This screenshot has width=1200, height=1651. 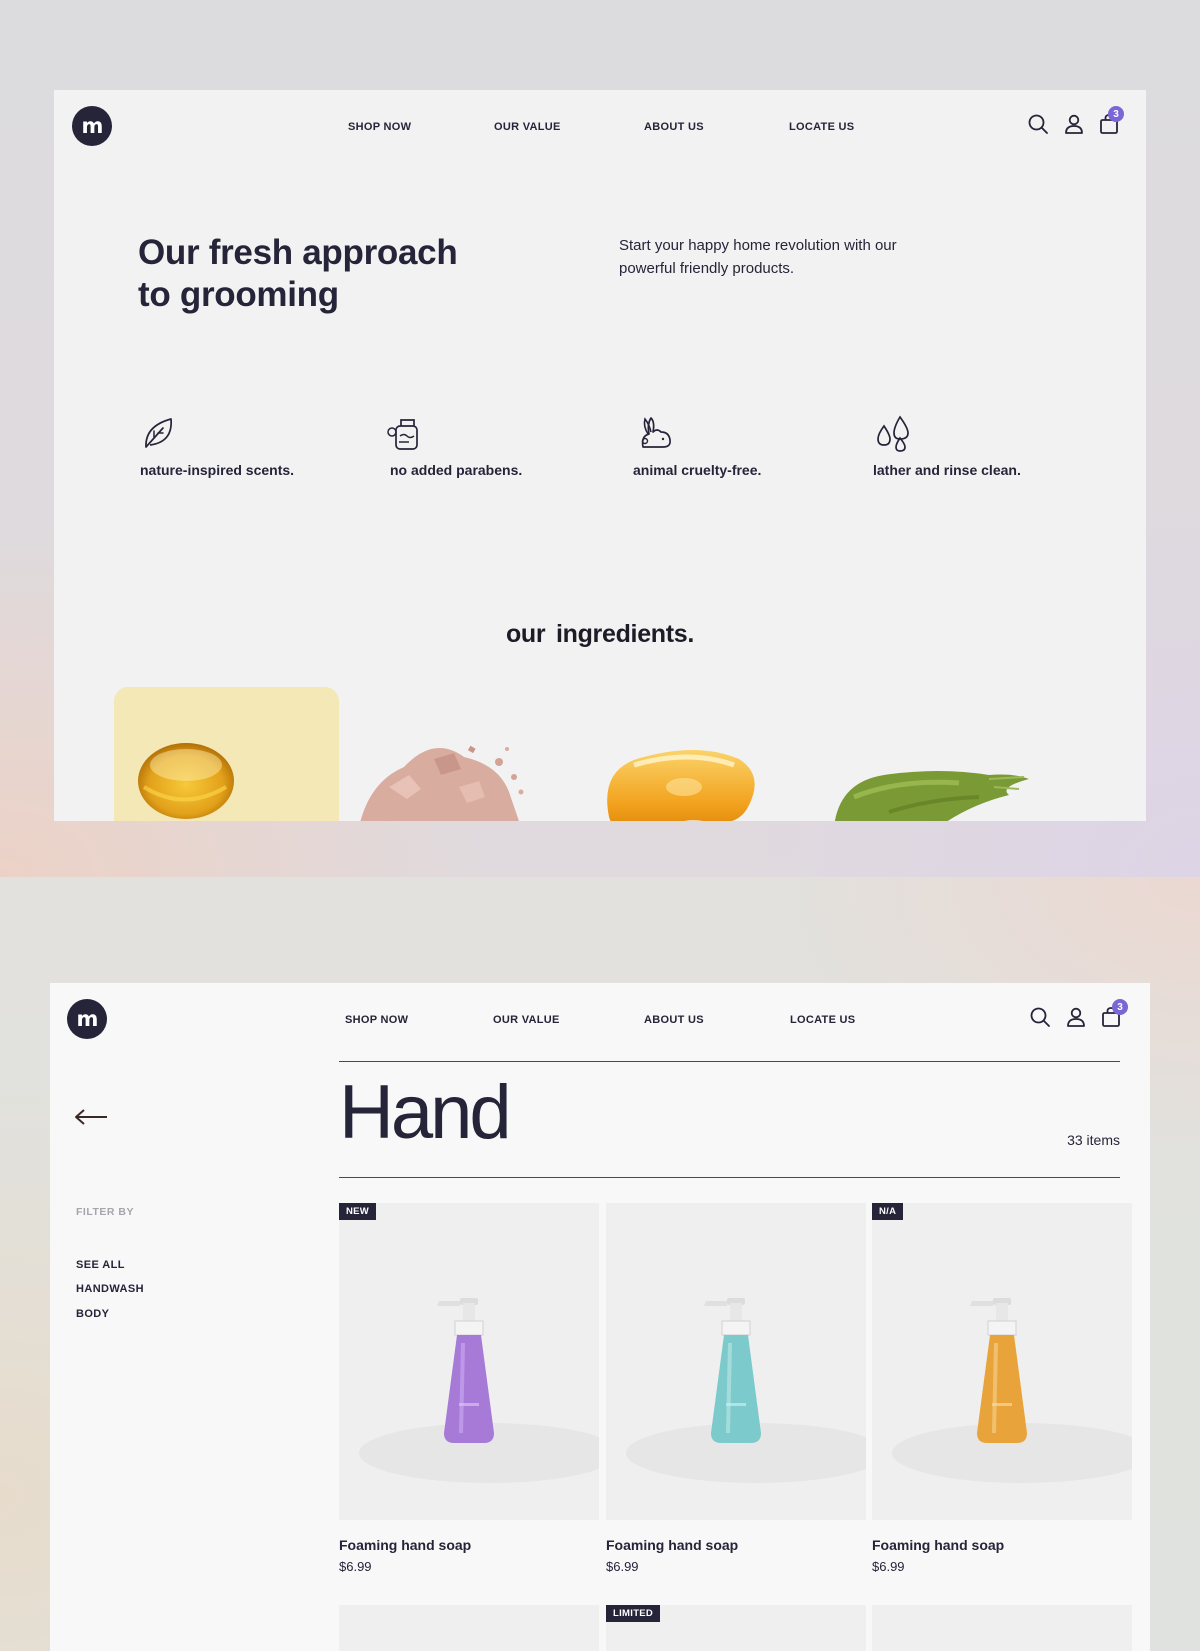 What do you see at coordinates (250, 446) in the screenshot?
I see `feature-nature-scents: nature-inspired scents.` at bounding box center [250, 446].